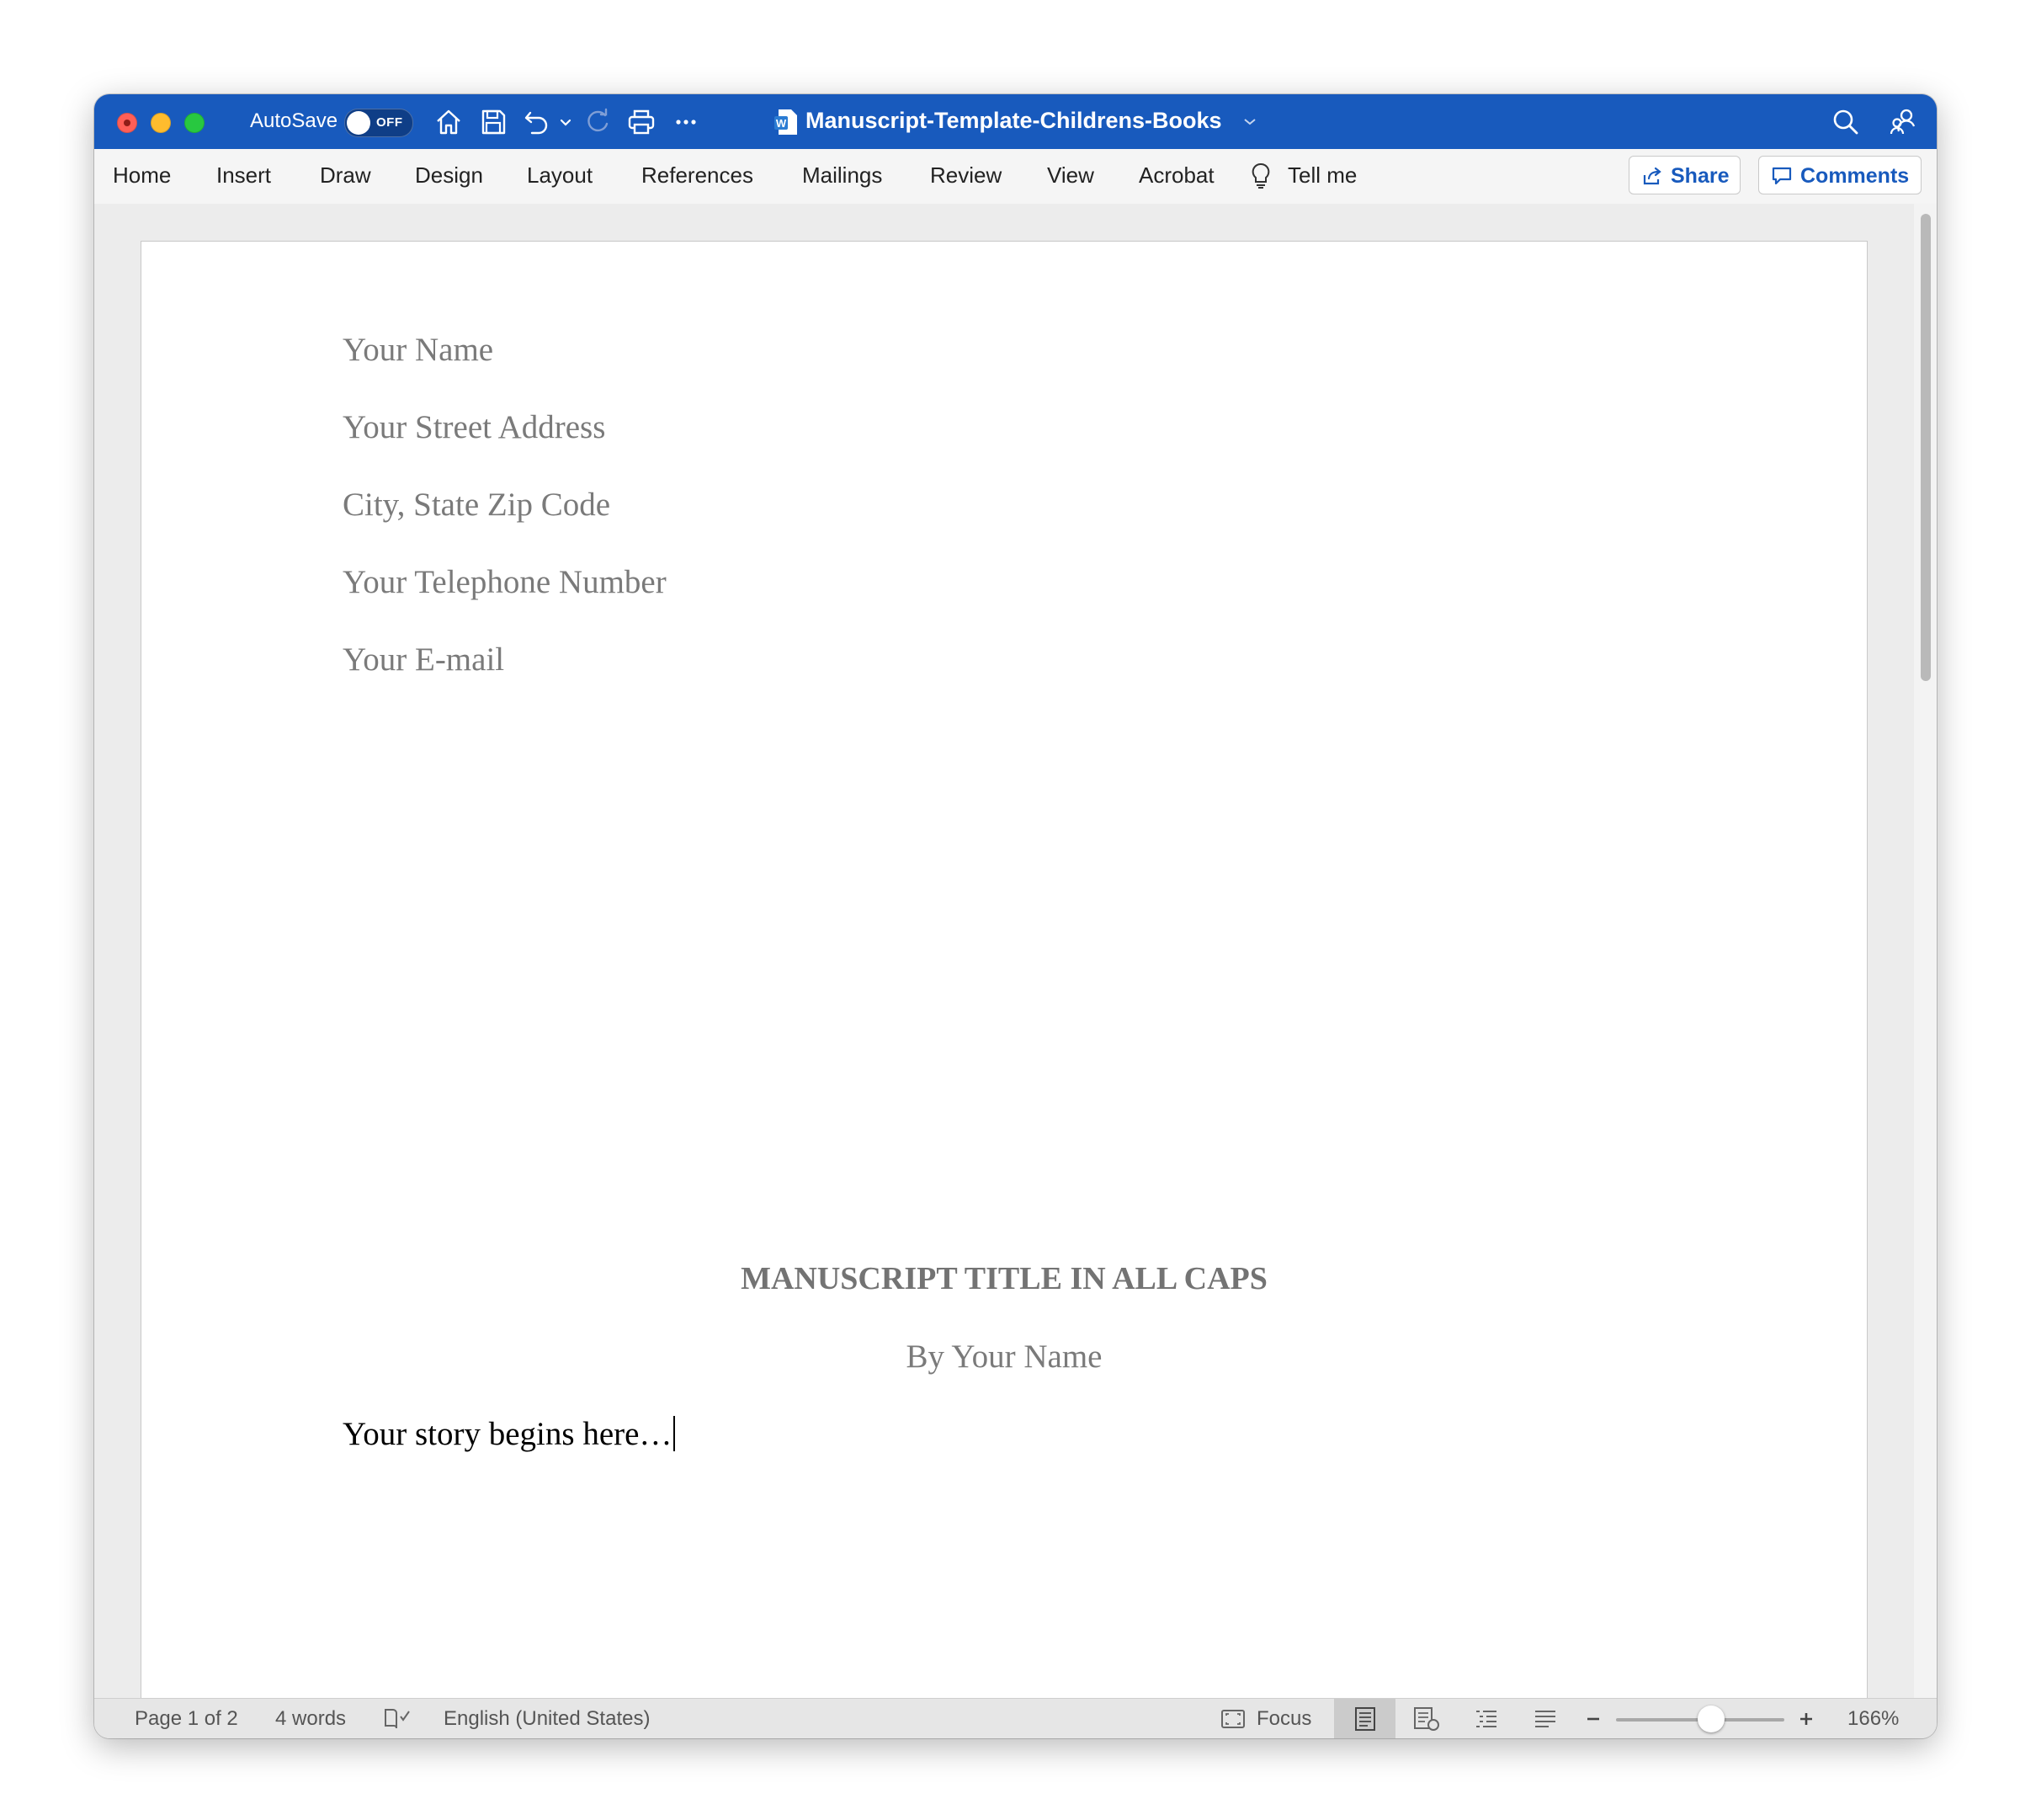 This screenshot has height=1820, width=2020. I want to click on zoom-level: 166%, so click(1873, 1719).